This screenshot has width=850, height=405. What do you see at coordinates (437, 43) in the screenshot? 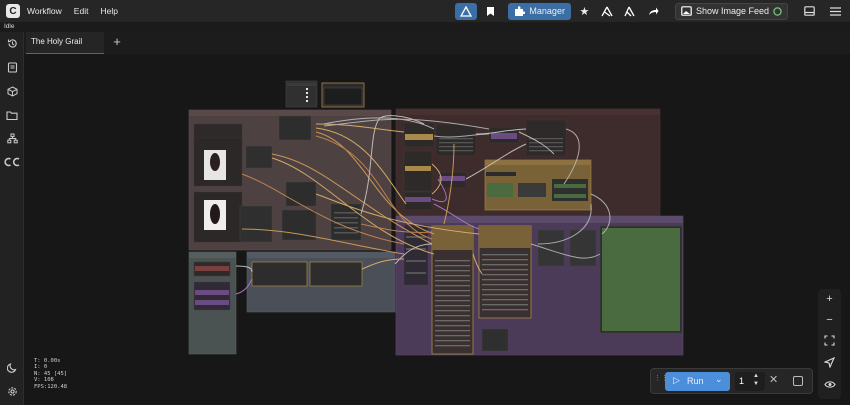
I see `workflow-tabbar: The Holy Grail +` at bounding box center [437, 43].